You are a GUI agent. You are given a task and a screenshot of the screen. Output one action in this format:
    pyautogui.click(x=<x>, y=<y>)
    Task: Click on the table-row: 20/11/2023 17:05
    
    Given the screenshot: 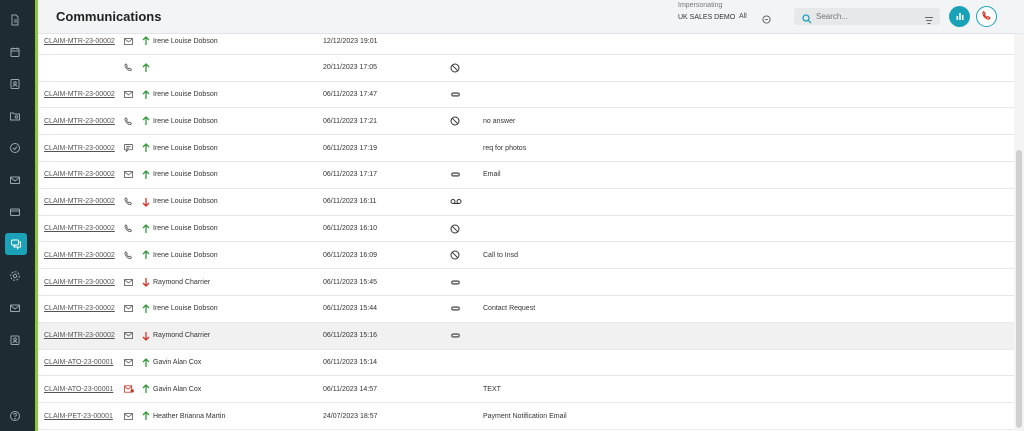 What is the action you would take?
    pyautogui.click(x=526, y=68)
    